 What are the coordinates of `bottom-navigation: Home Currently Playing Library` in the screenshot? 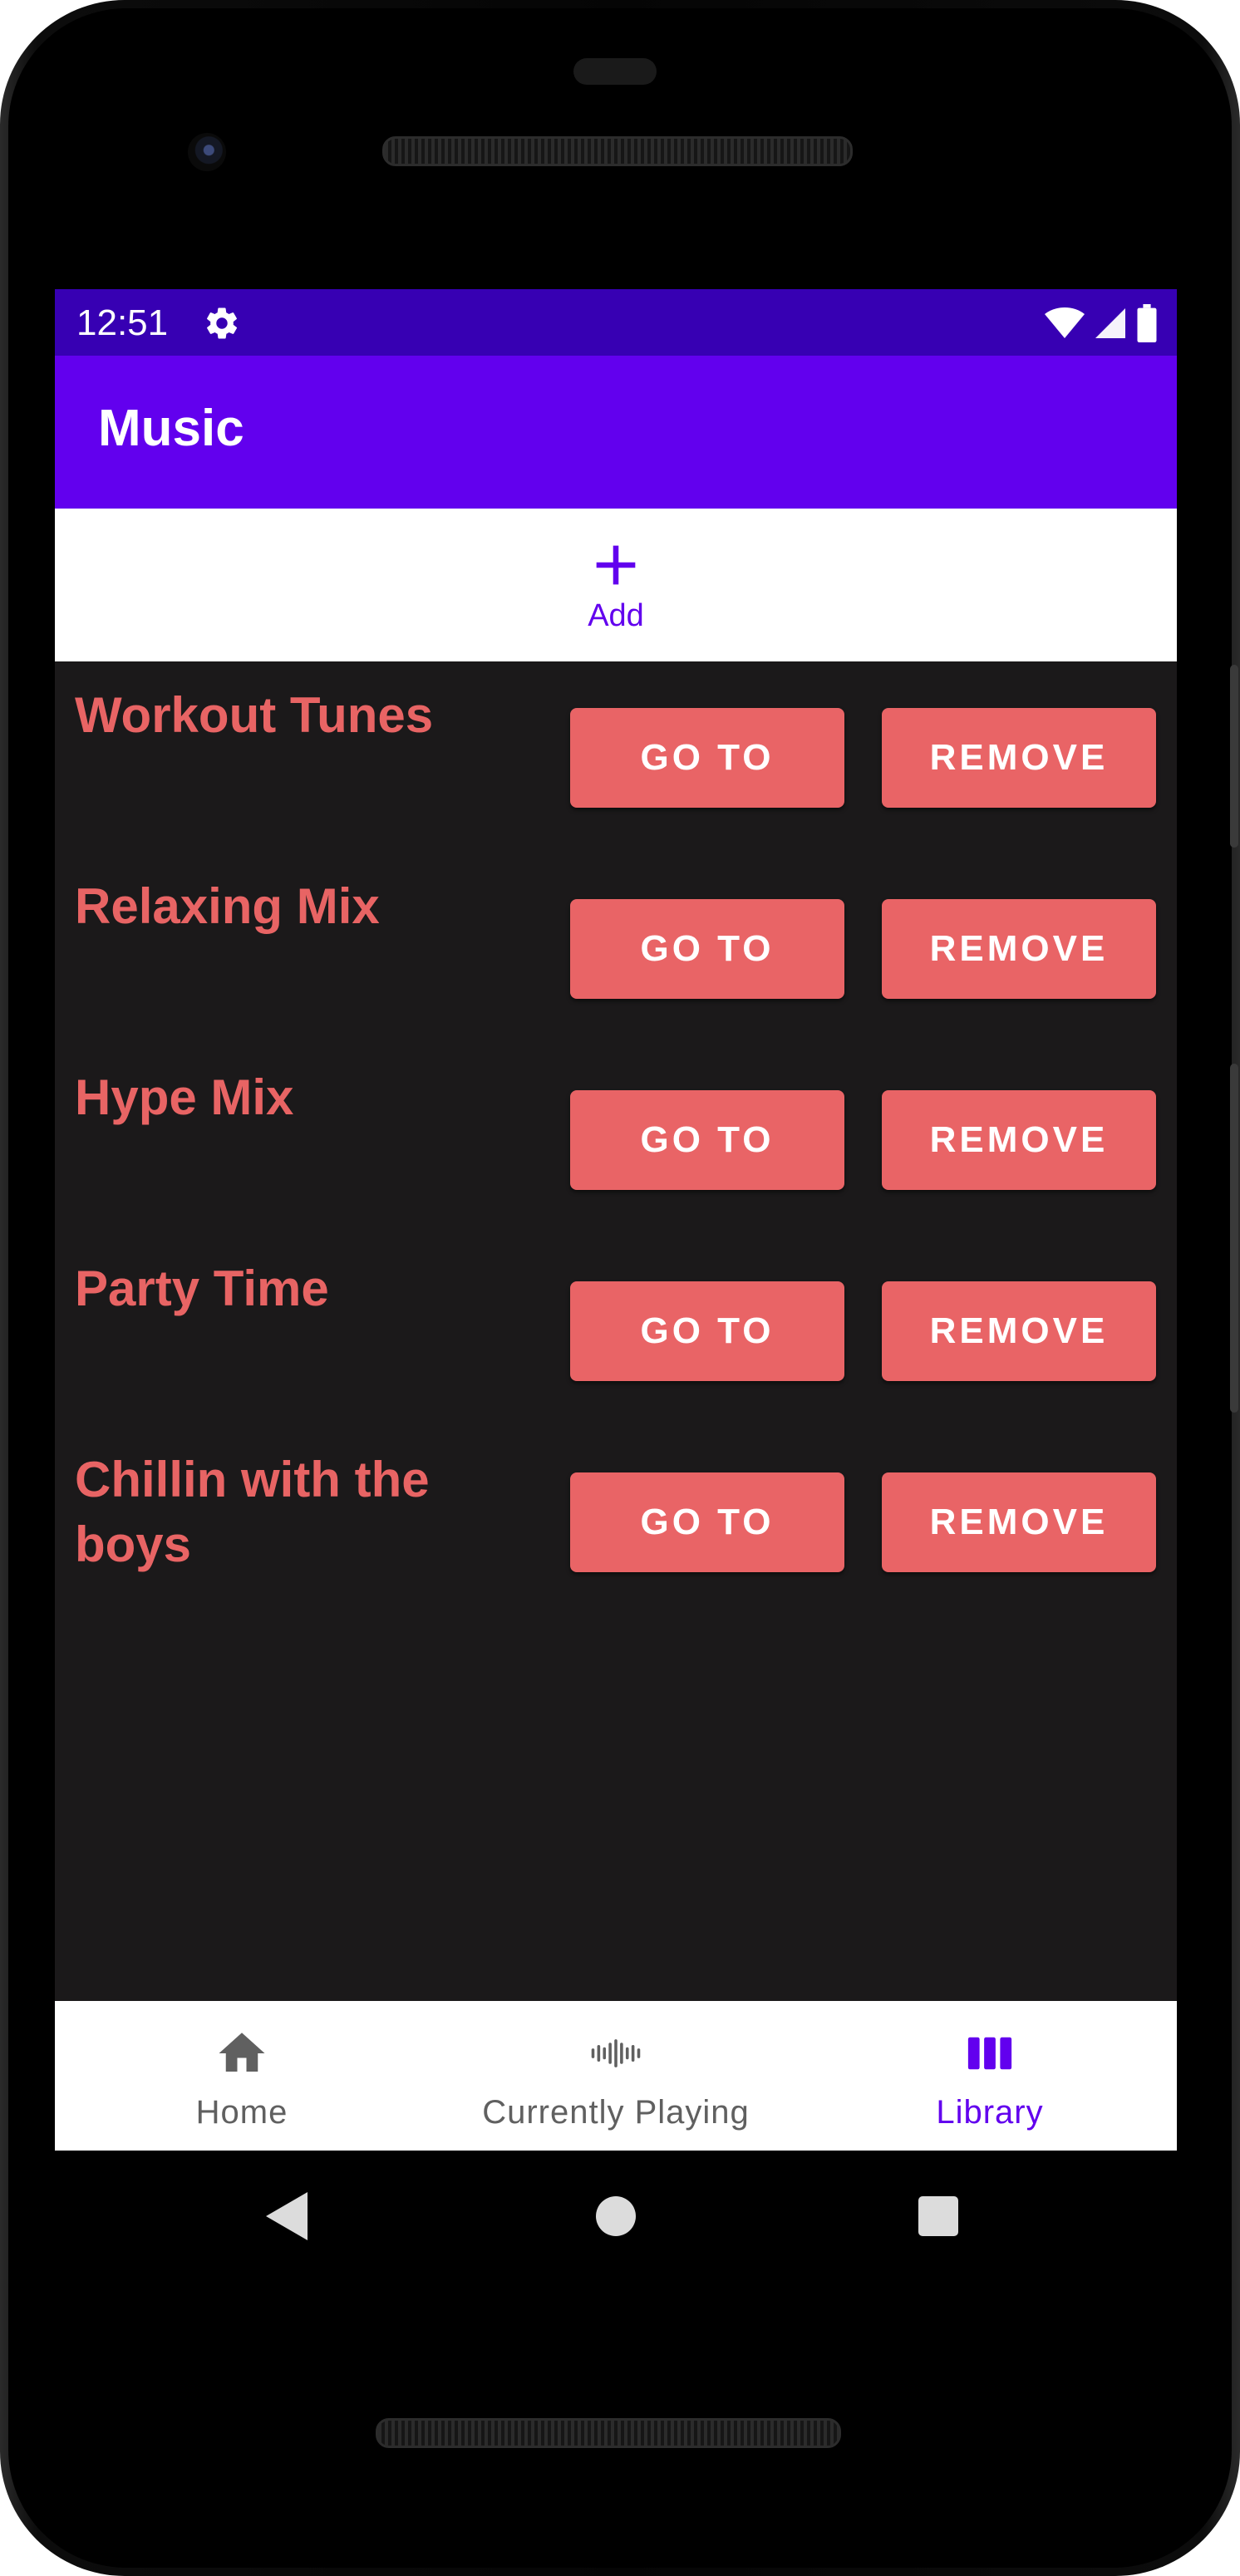 It's located at (616, 2076).